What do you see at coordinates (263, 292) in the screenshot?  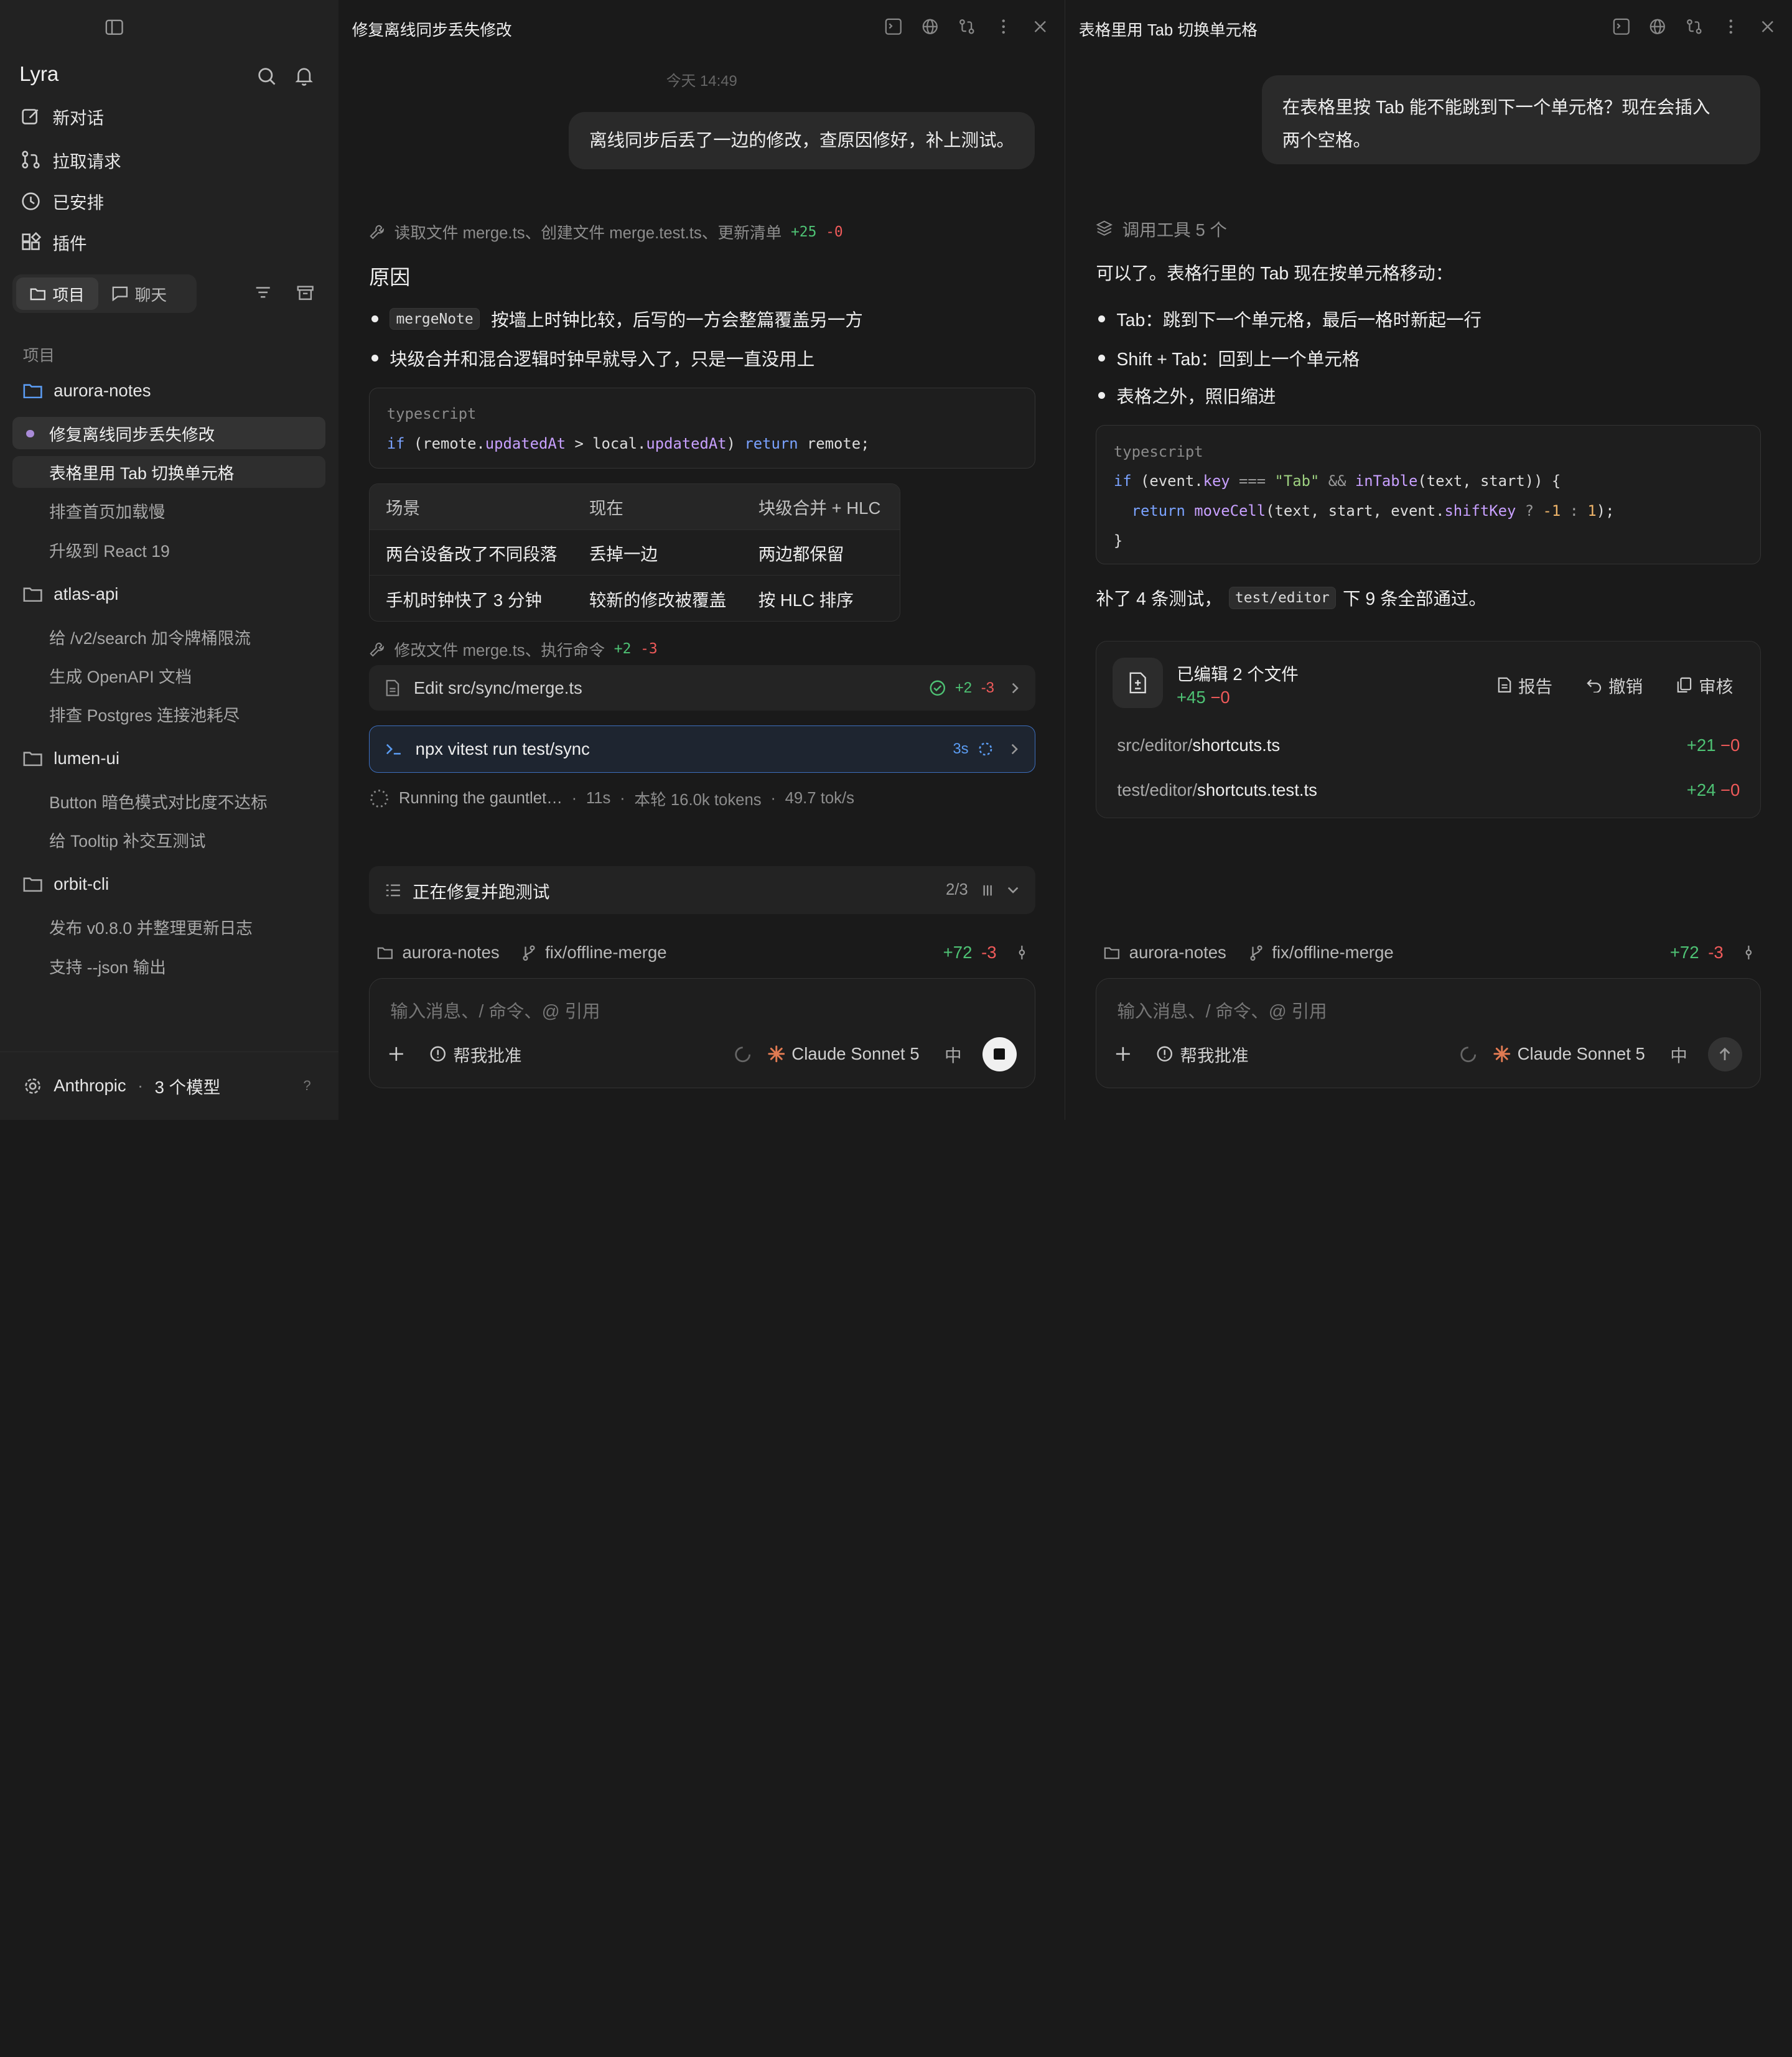 I see `filter-icon` at bounding box center [263, 292].